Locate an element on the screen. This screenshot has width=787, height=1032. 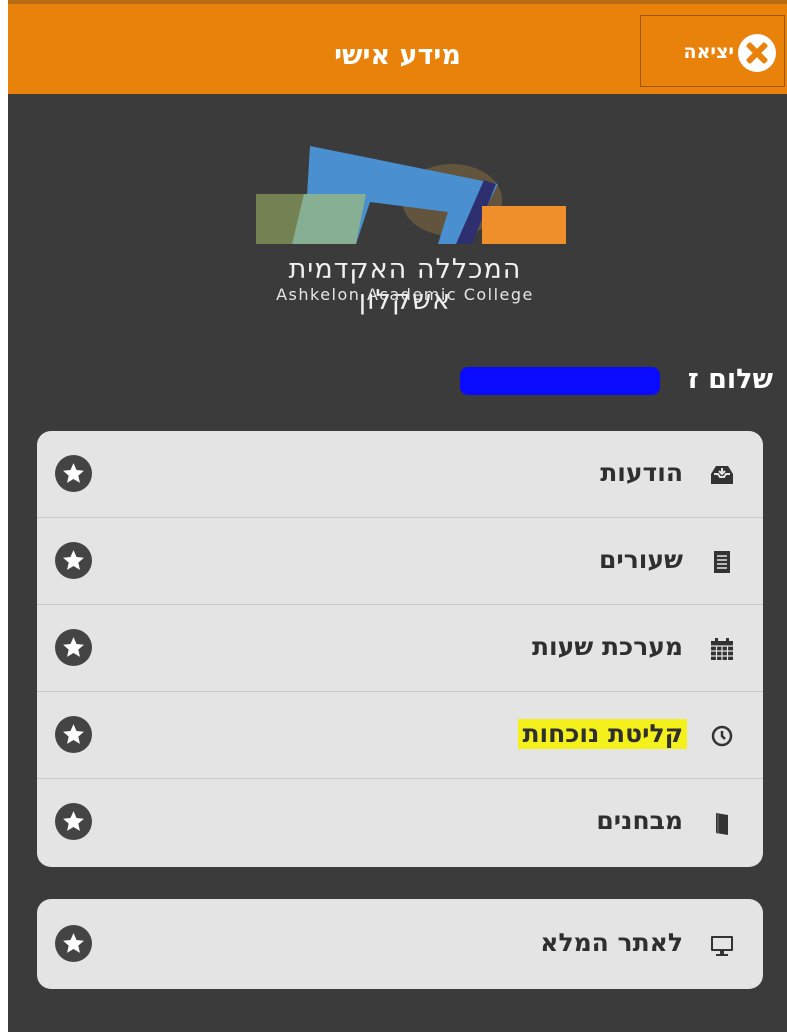
menu-item-label: קליטת נוכחות is located at coordinates (602, 734).